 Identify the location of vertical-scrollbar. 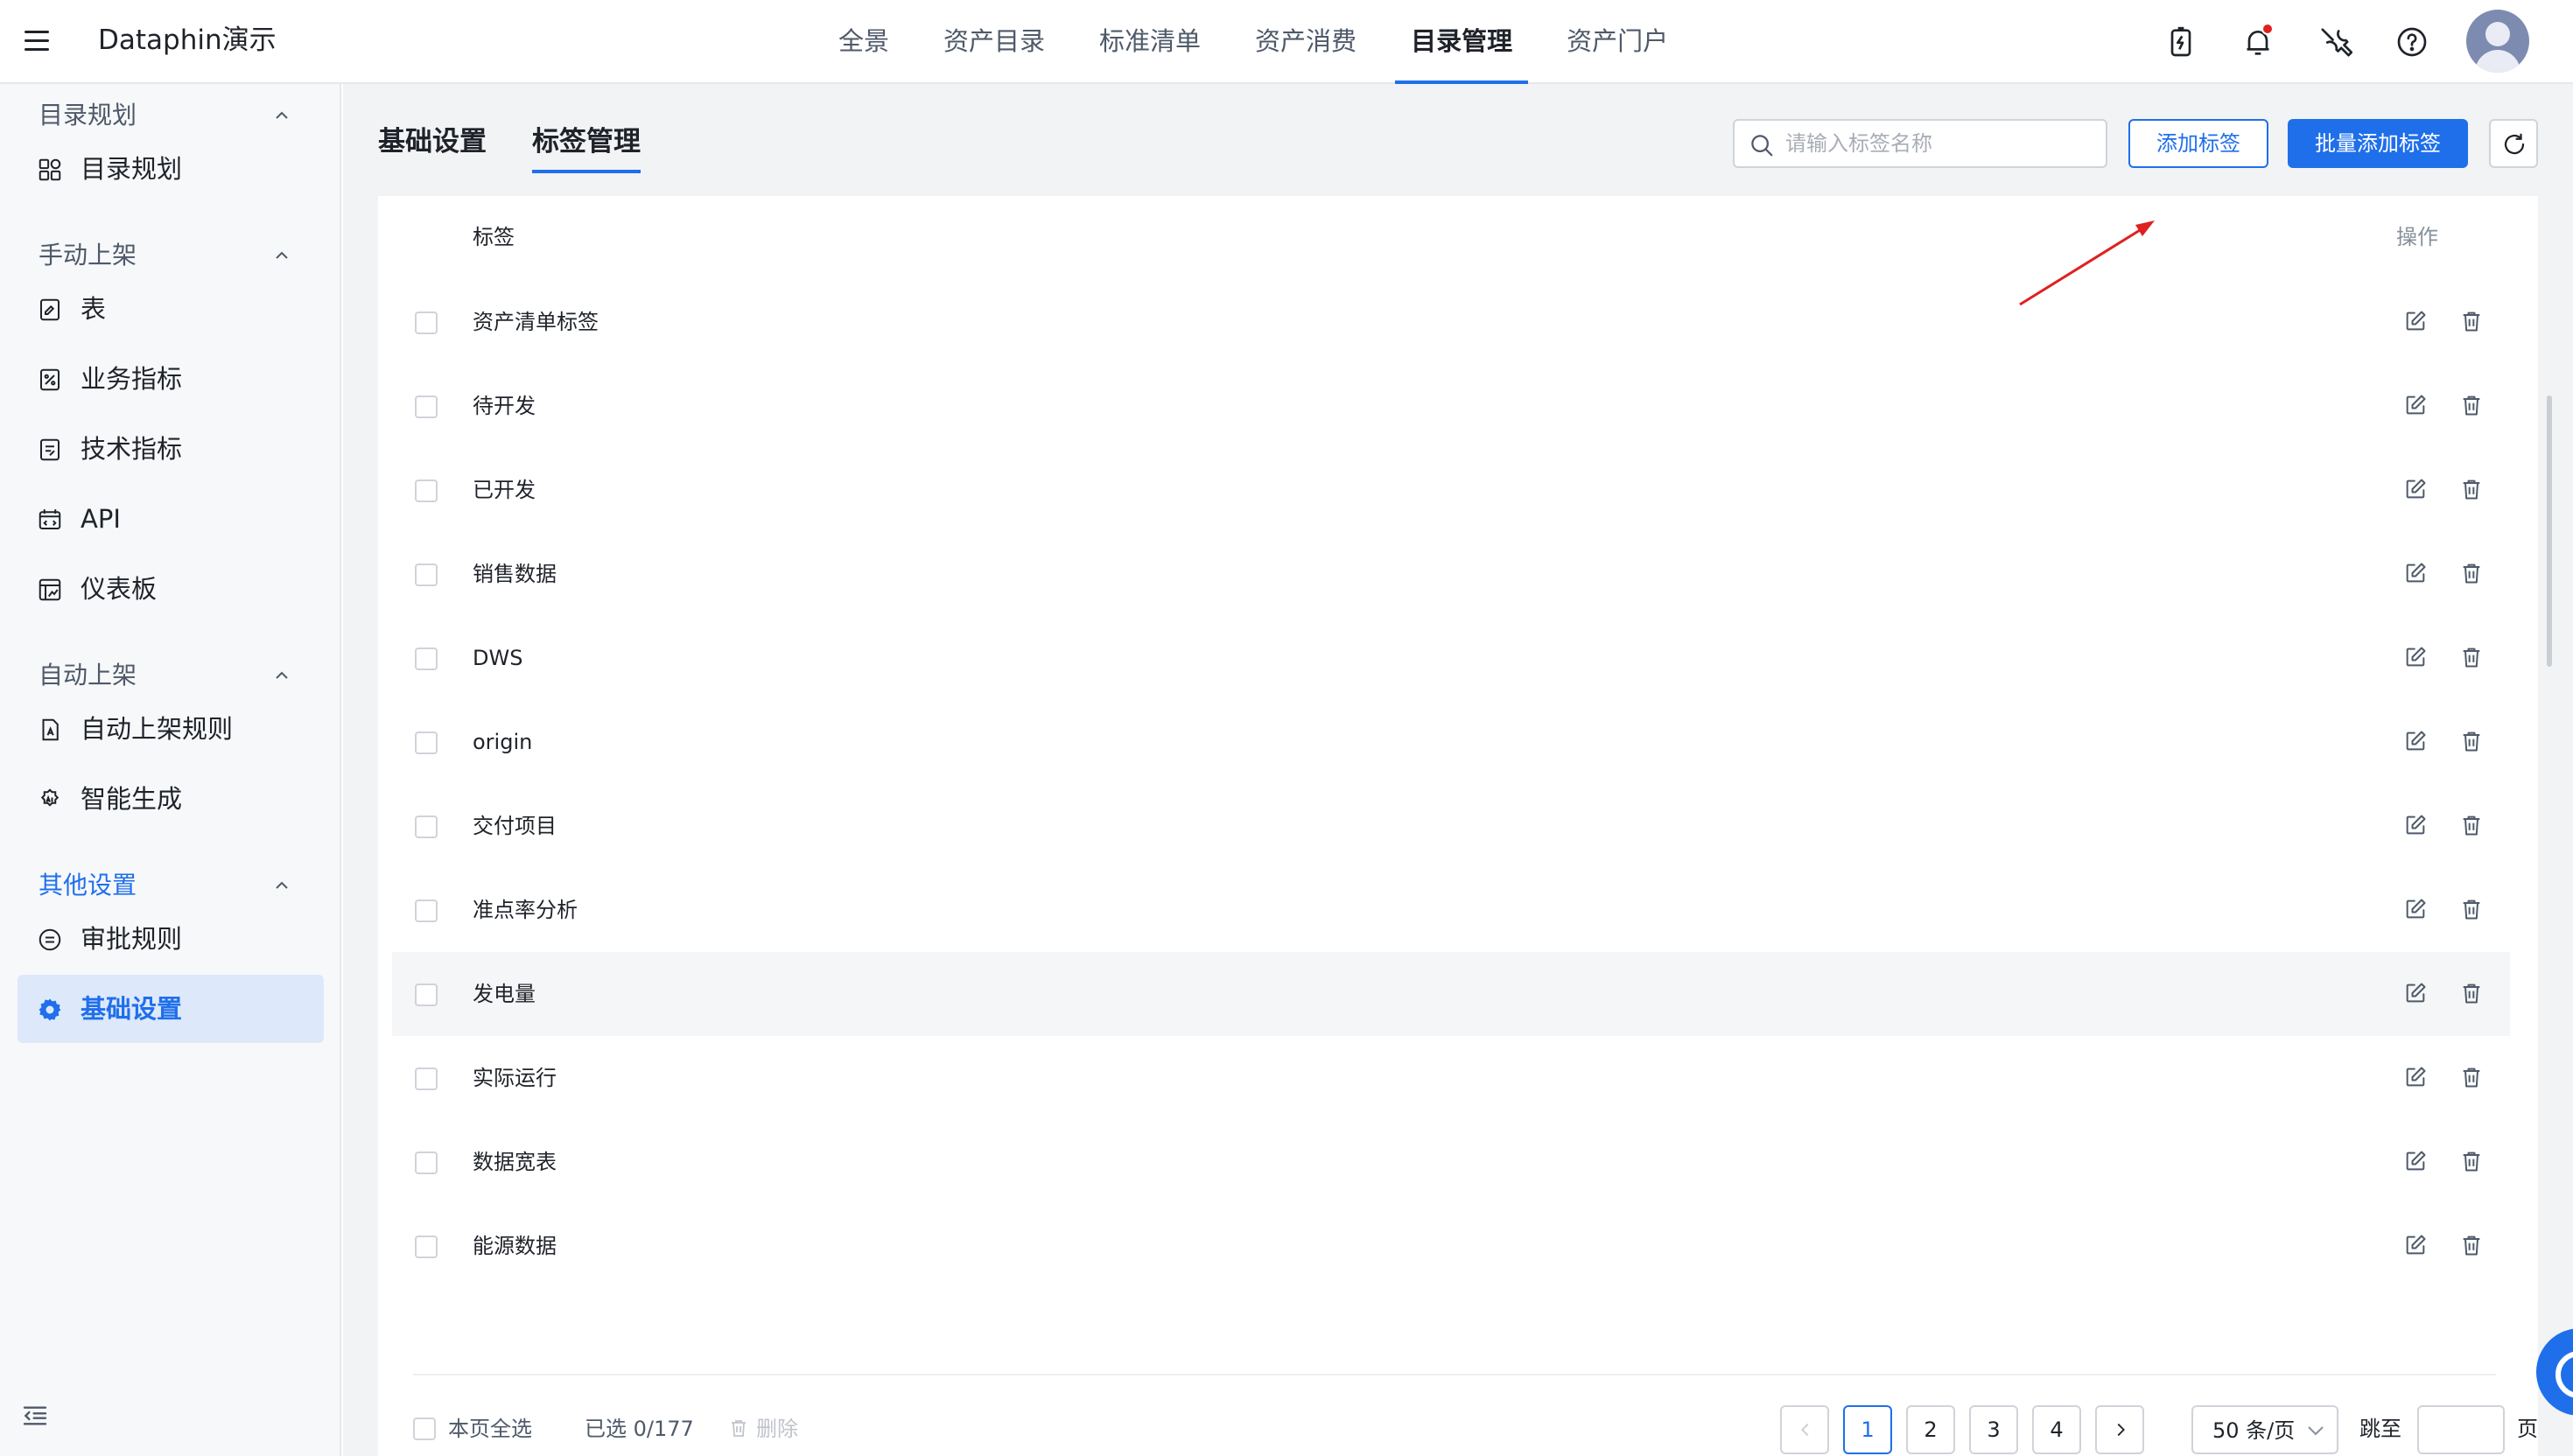
(2549, 531).